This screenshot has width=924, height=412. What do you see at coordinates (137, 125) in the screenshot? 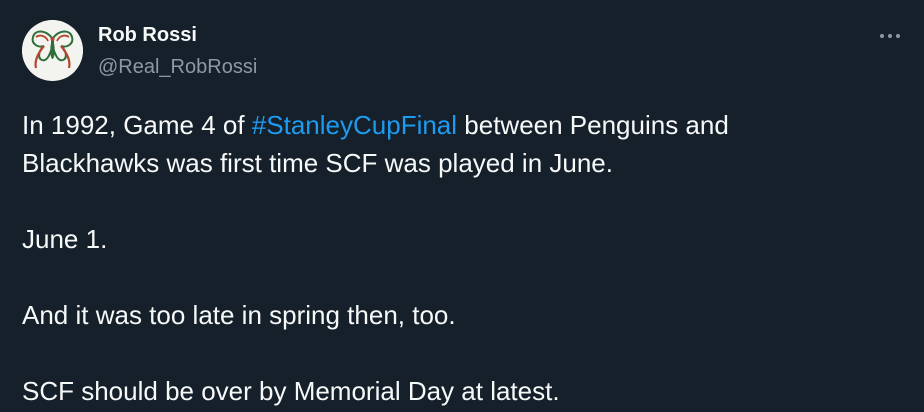
I see `tweet-text-segment: In 1992, Game 4 of` at bounding box center [137, 125].